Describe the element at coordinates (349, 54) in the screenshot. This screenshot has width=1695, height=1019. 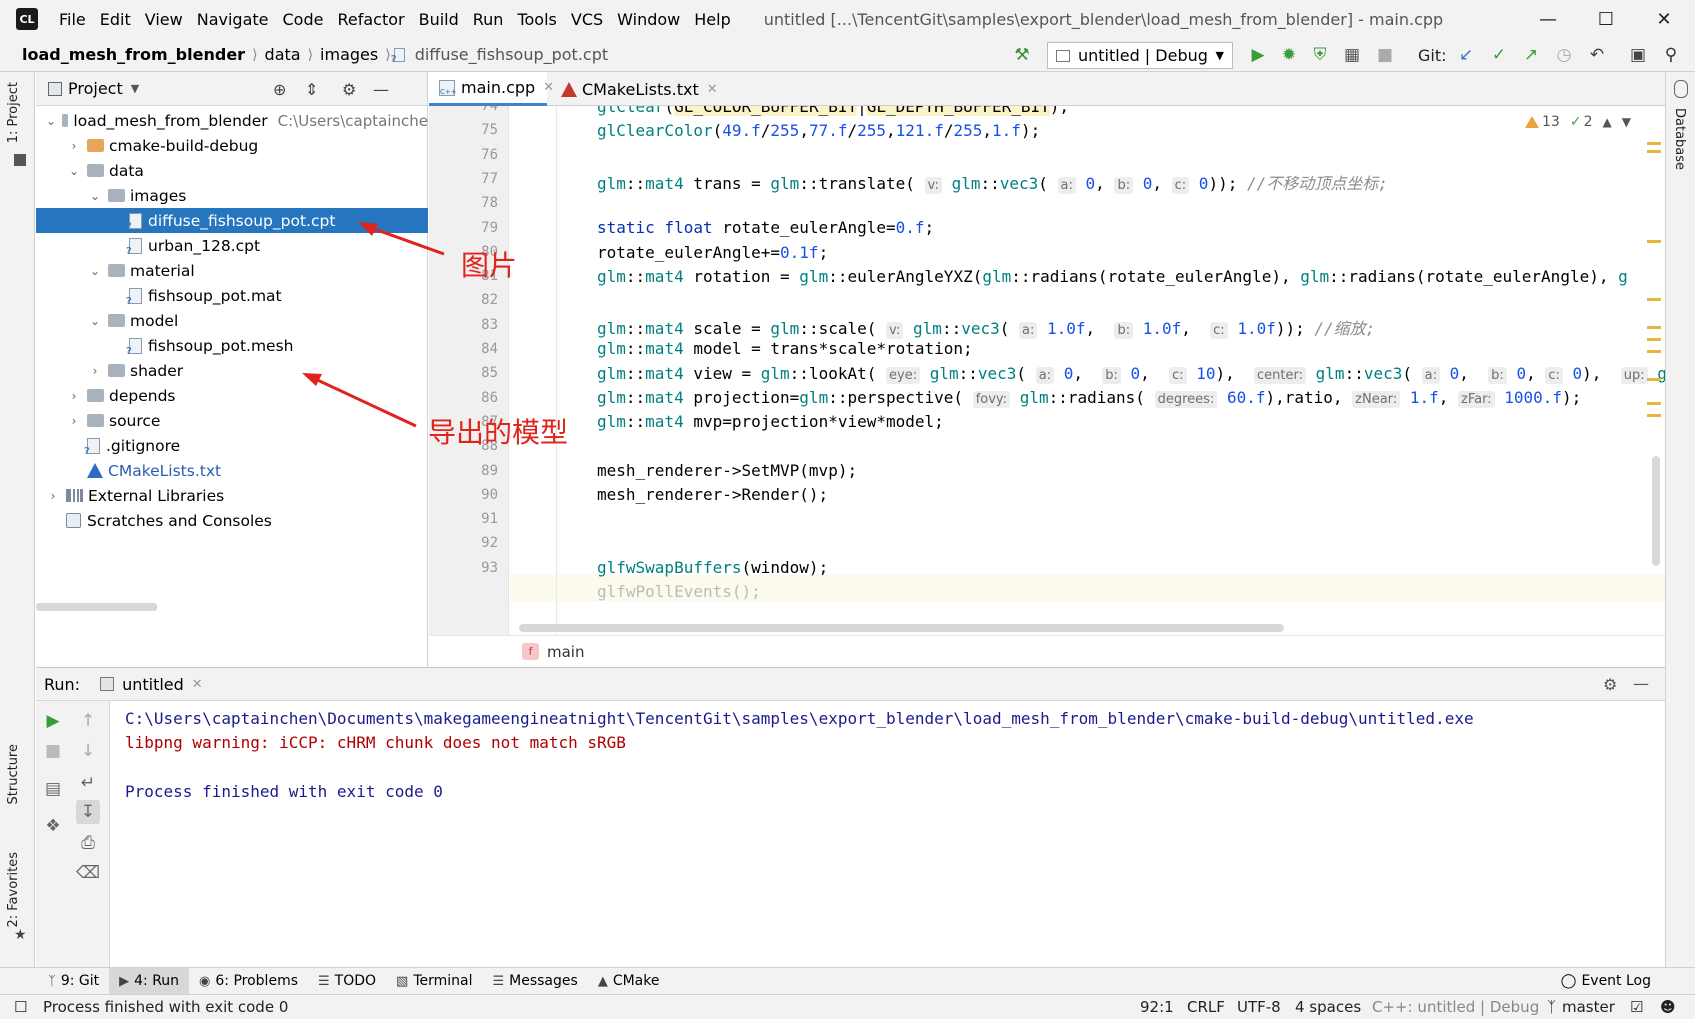
I see `breadcrumb-images: images` at that location.